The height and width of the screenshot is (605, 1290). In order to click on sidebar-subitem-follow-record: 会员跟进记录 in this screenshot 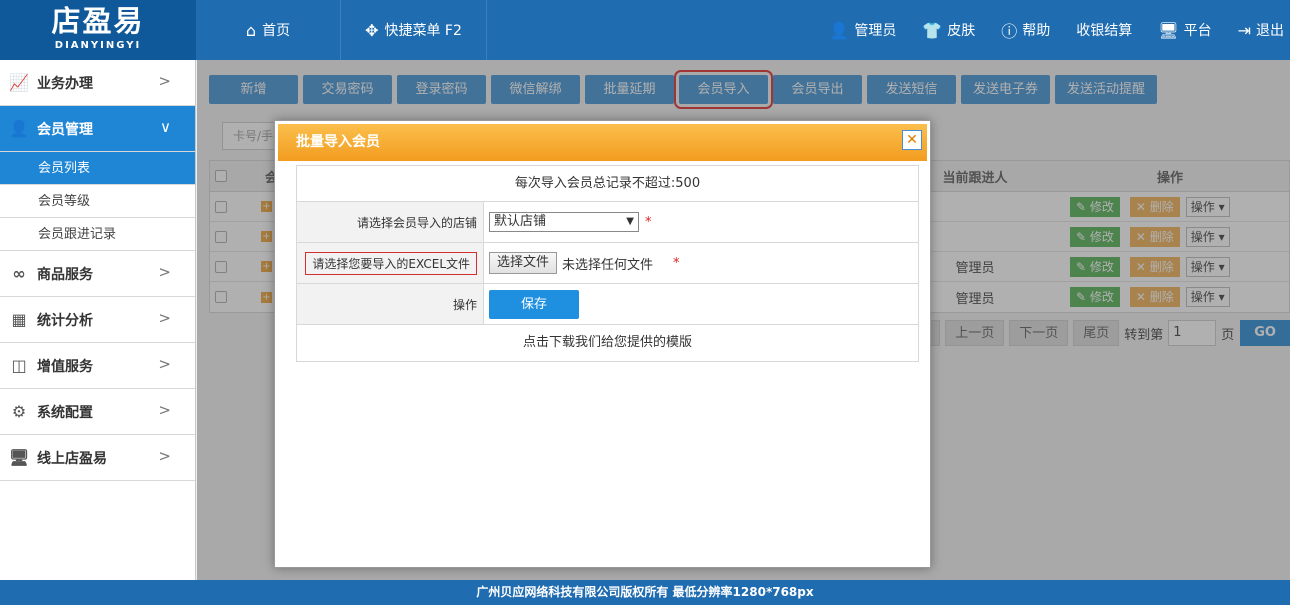, I will do `click(97, 234)`.